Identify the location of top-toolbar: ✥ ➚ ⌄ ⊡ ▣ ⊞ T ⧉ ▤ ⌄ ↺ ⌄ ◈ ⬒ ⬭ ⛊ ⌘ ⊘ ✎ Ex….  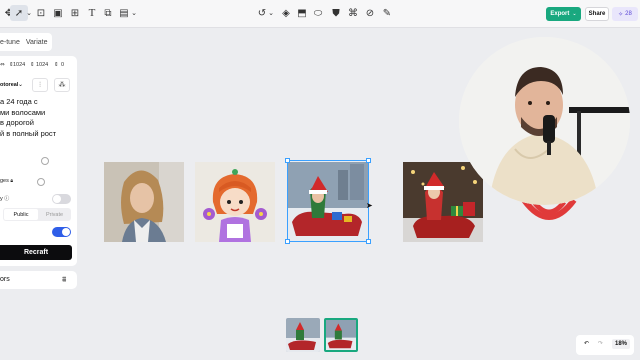
(320, 14).